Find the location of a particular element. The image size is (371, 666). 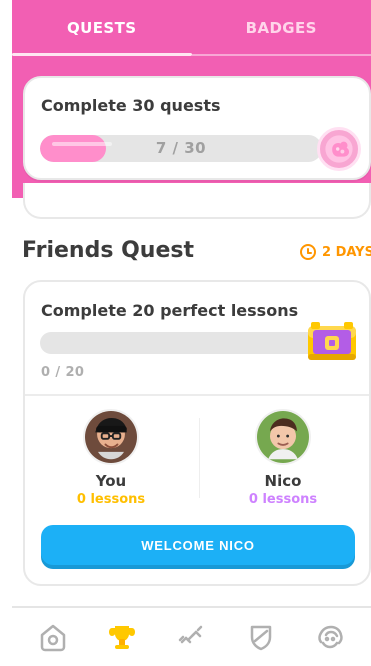

participant-you-lessons: 0 lessons is located at coordinates (111, 499).